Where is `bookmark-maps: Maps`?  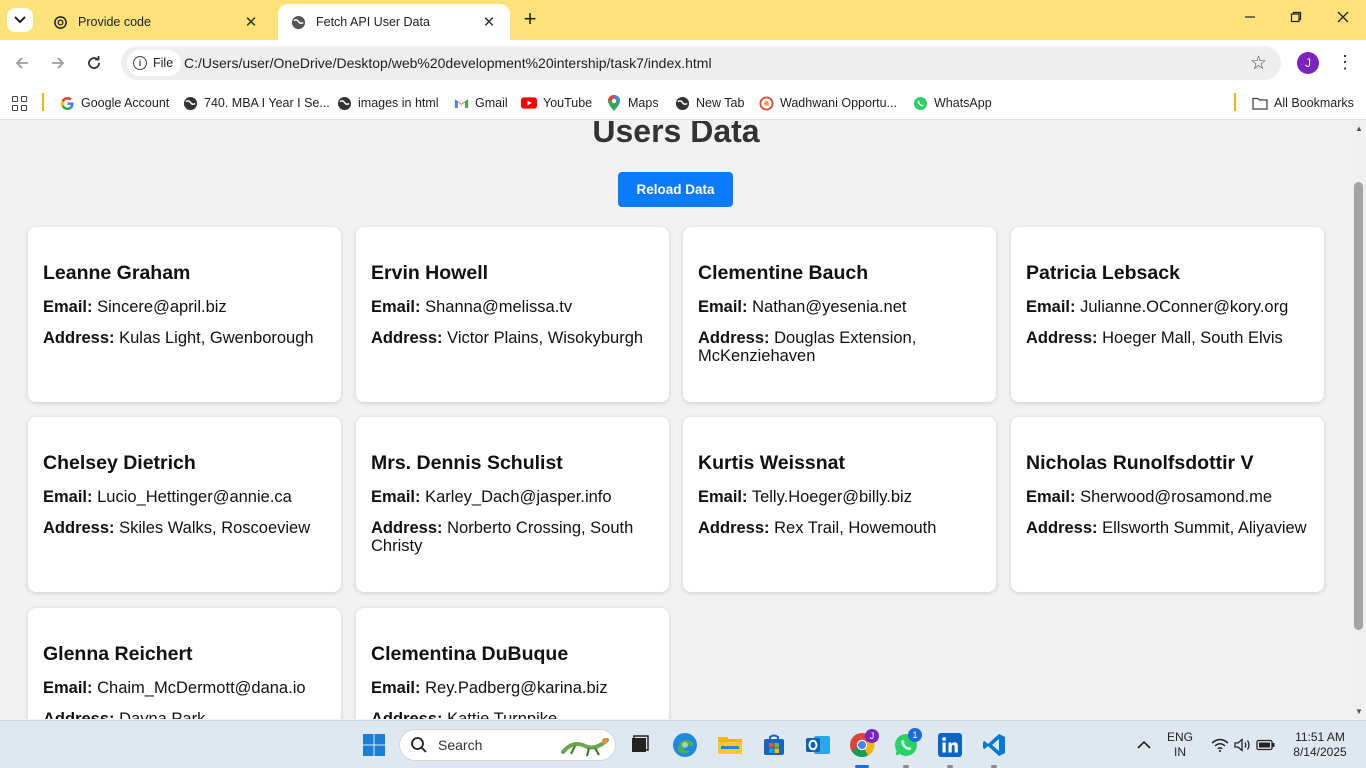
bookmark-maps: Maps is located at coordinates (632, 103).